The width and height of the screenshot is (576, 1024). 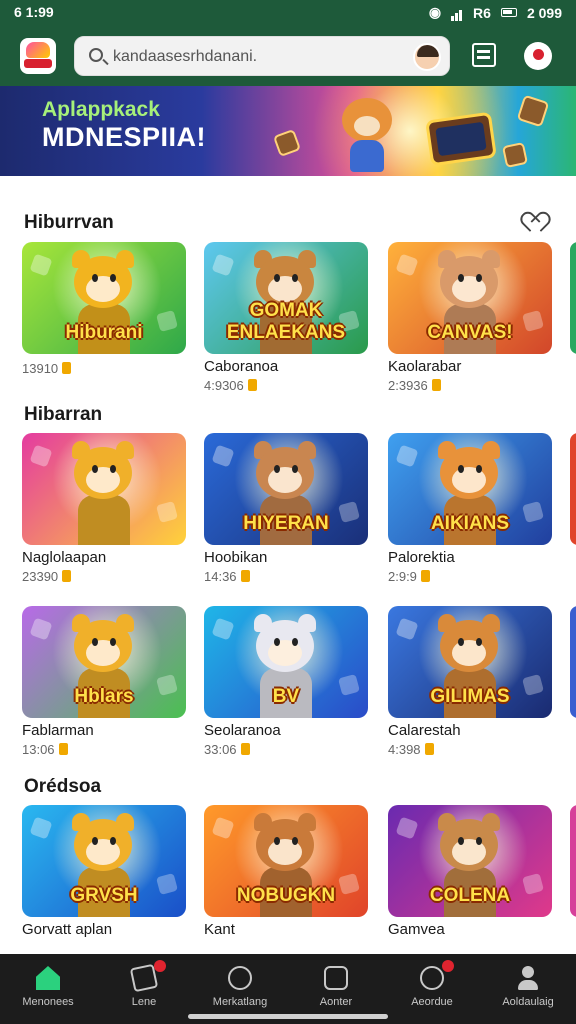 I want to click on game-thumbnail: CANVAS!, so click(x=470, y=298).